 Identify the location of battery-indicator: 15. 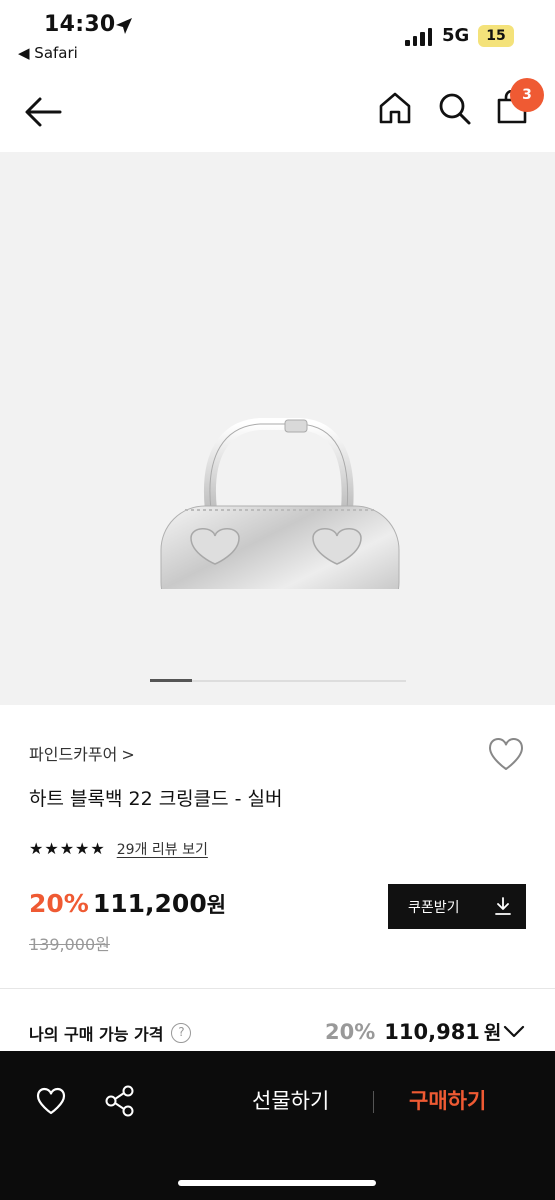
(496, 36).